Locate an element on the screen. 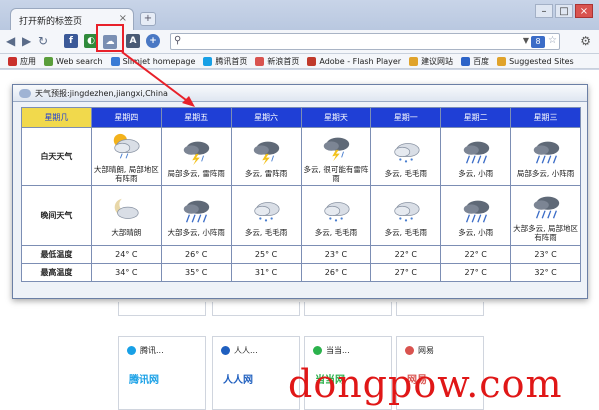 The image size is (599, 410). highlight-box is located at coordinates (110, 38).